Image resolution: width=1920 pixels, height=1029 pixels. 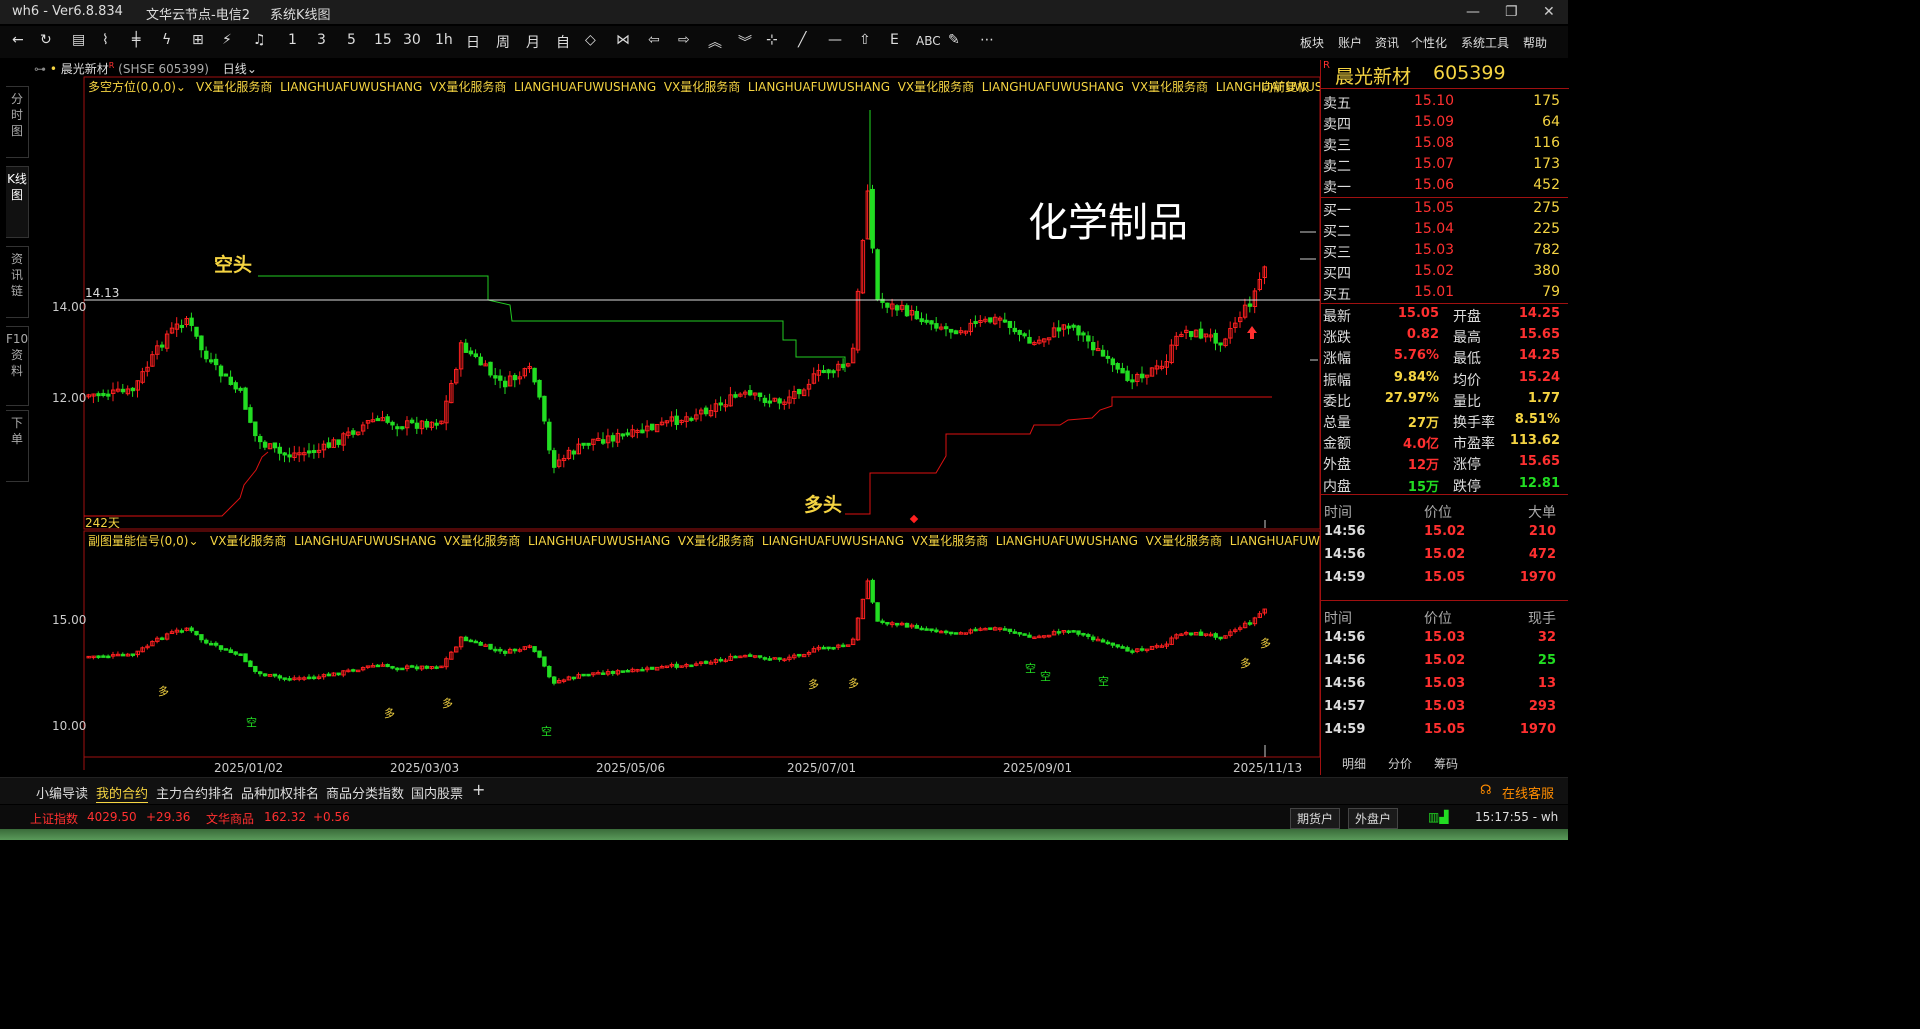 I want to click on indicator-name: 多空方位(0,0,0), so click(x=132, y=87).